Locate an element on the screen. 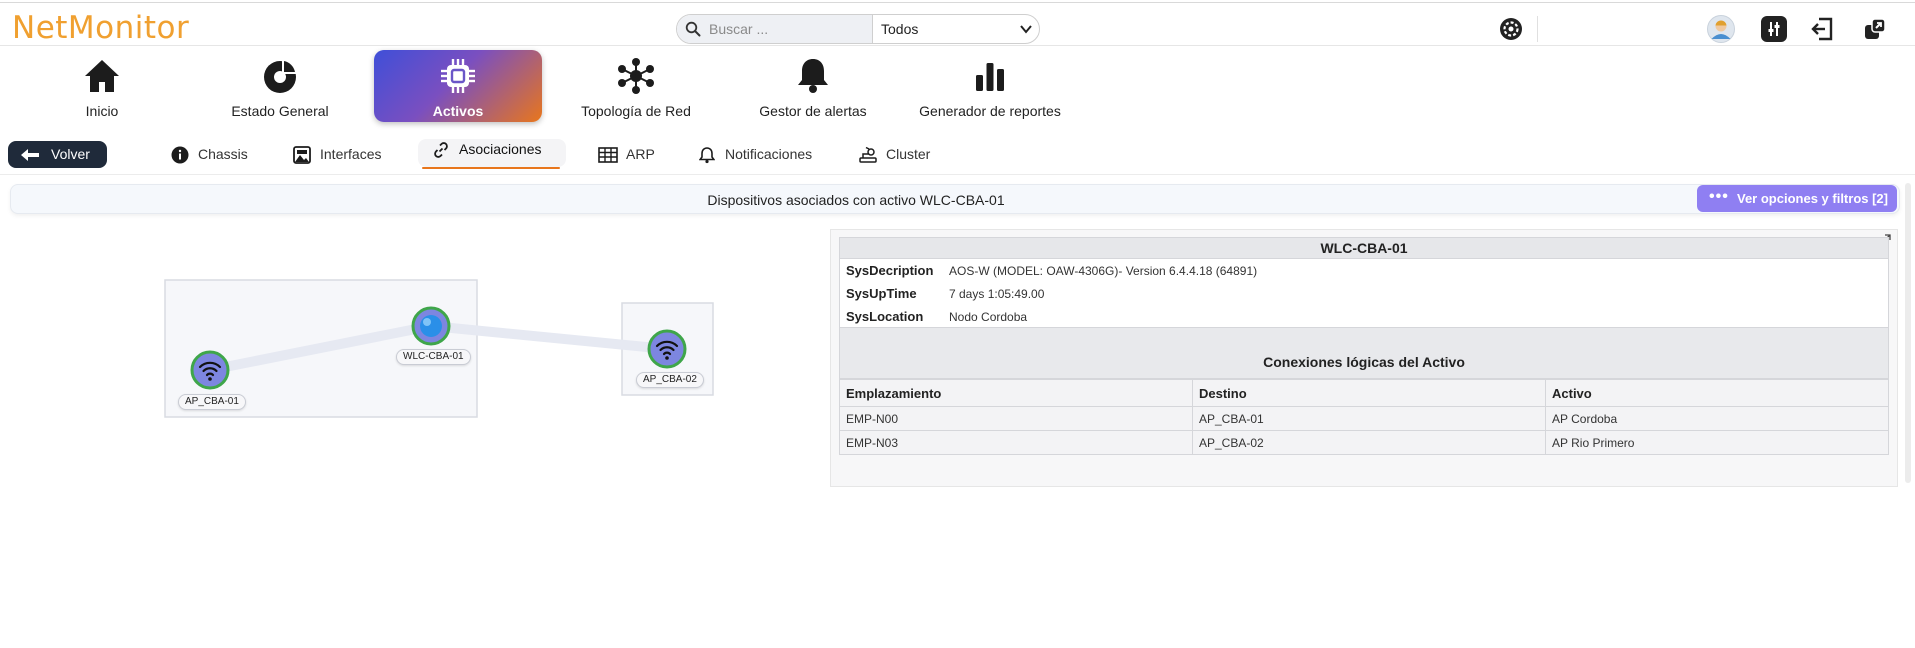 The height and width of the screenshot is (648, 1915). user-avatar-icon is located at coordinates (1721, 29).